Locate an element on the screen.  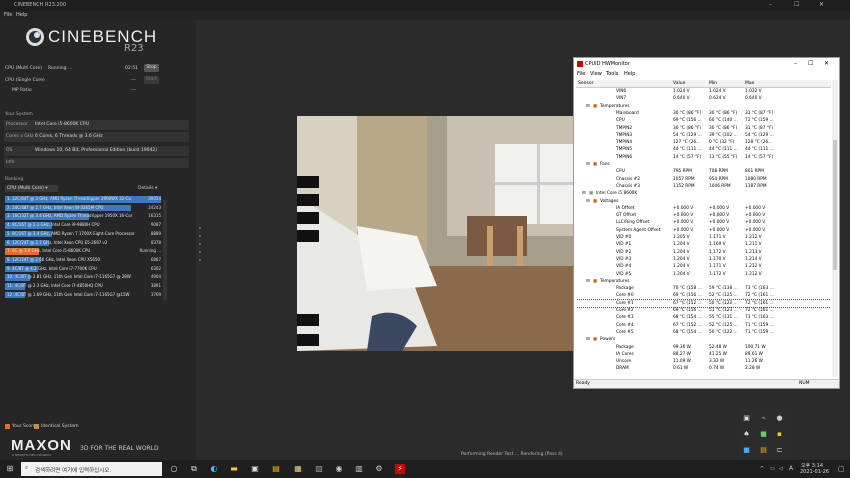
app-icon-4: ▥ is located at coordinates (359, 469).